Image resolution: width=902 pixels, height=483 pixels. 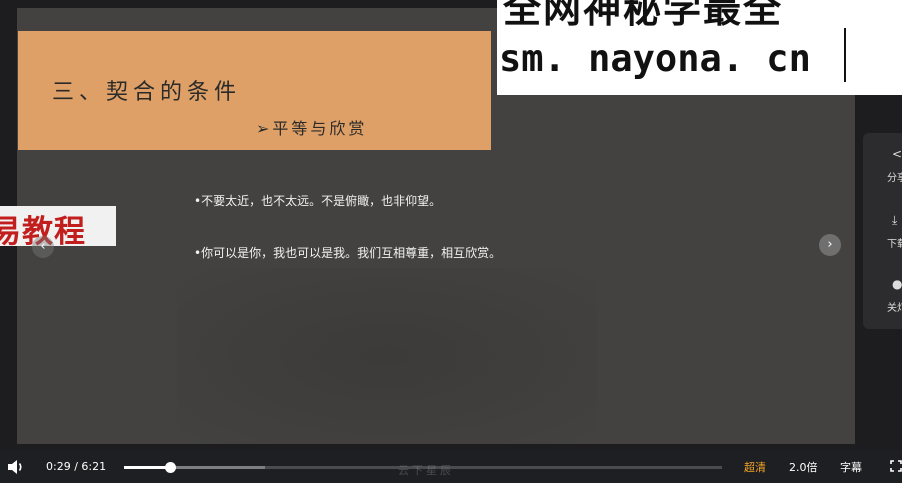 What do you see at coordinates (312, 128) in the screenshot?
I see `slide-subtitle: ➢平等与欣赏` at bounding box center [312, 128].